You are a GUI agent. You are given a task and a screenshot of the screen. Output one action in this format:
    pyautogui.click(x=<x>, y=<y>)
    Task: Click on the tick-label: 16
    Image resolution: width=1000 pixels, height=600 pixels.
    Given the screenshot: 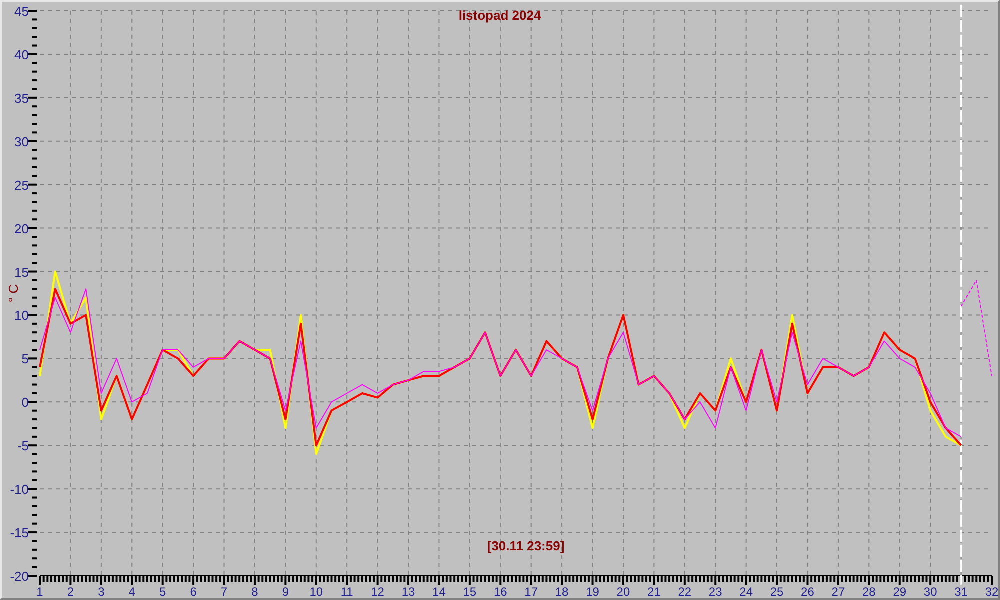 What is the action you would take?
    pyautogui.click(x=501, y=591)
    